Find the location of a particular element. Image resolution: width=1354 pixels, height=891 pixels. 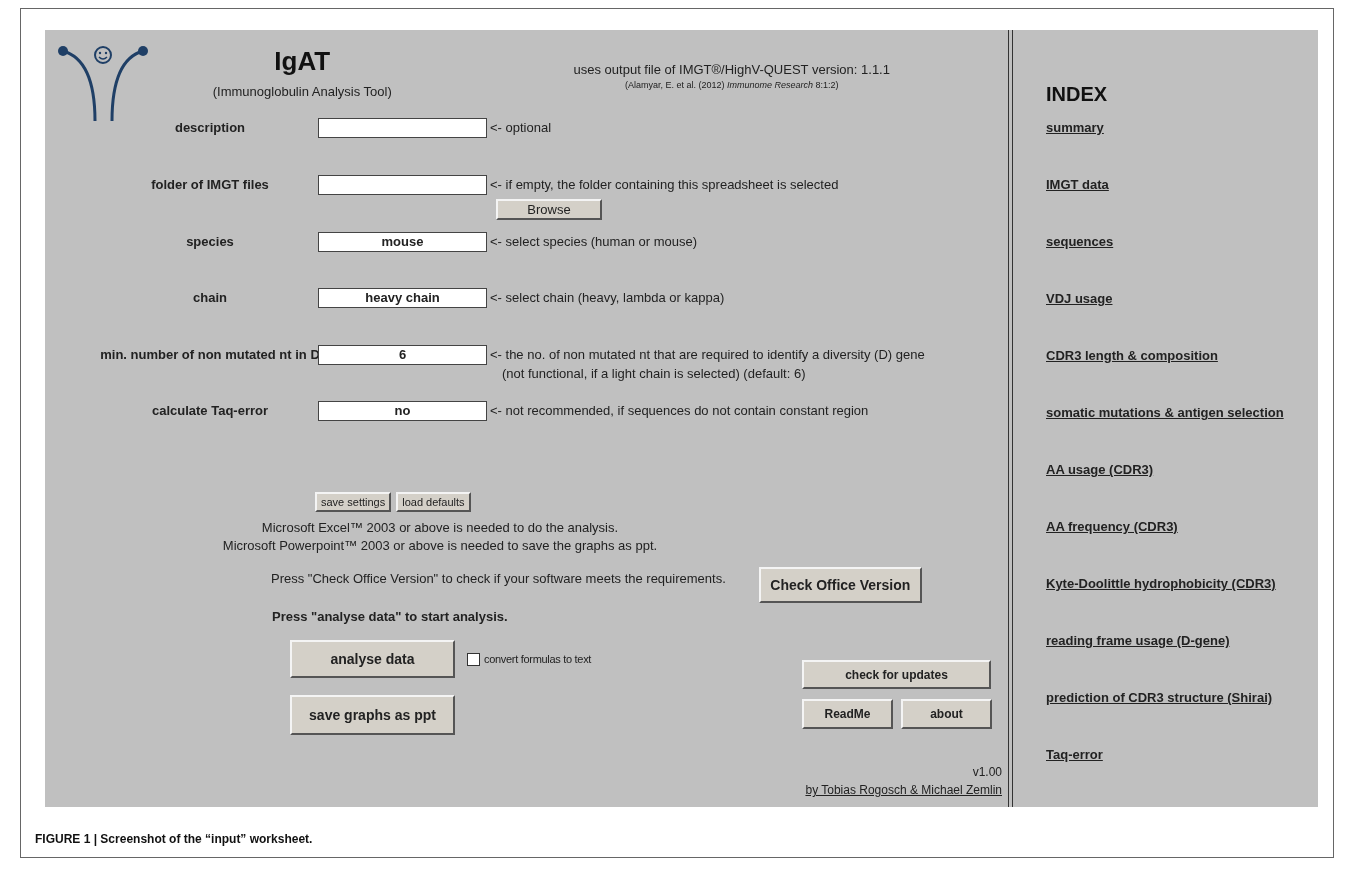

setting-label: species is located at coordinates (210, 242).